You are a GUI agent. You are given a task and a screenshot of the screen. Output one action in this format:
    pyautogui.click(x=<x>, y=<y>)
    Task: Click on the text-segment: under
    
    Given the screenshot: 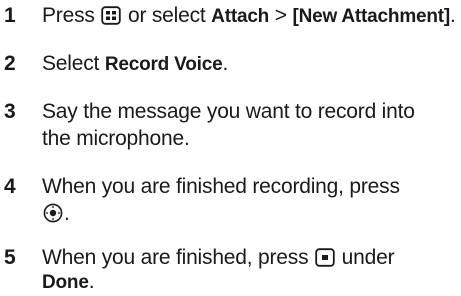 What is the action you would take?
    pyautogui.click(x=365, y=257)
    